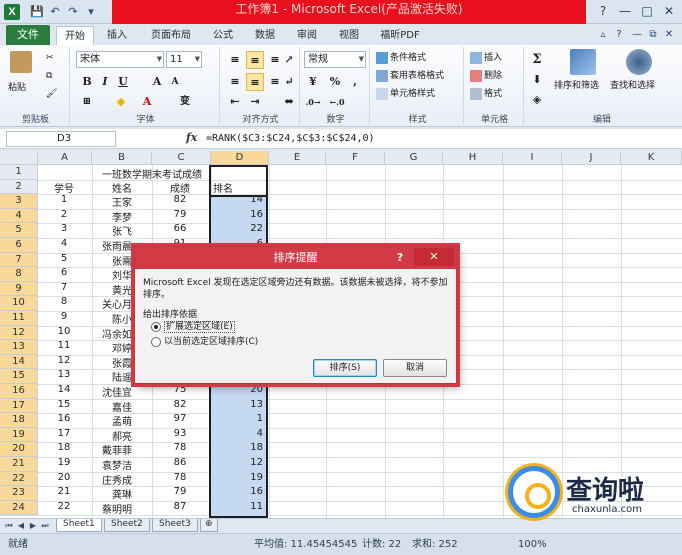  I want to click on decrease-decimal-icon: ←.0, so click(337, 102).